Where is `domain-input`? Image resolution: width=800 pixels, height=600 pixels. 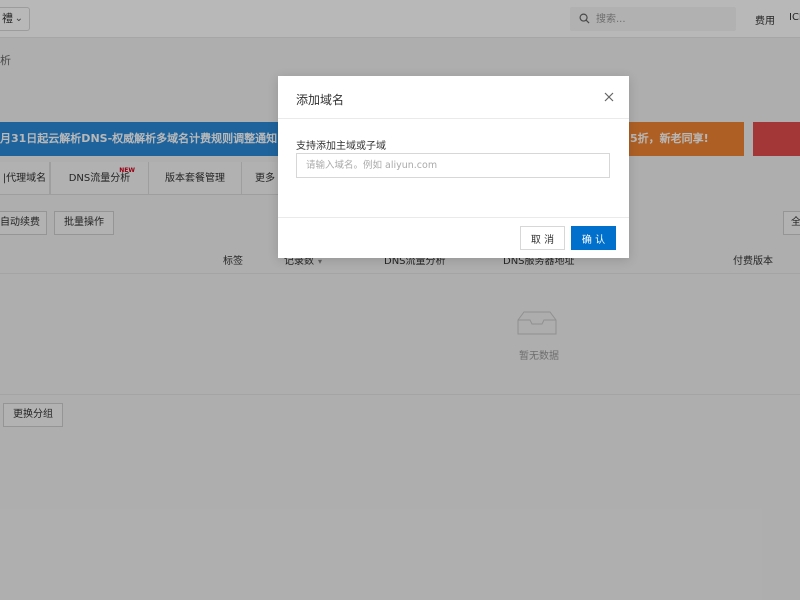 domain-input is located at coordinates (453, 165).